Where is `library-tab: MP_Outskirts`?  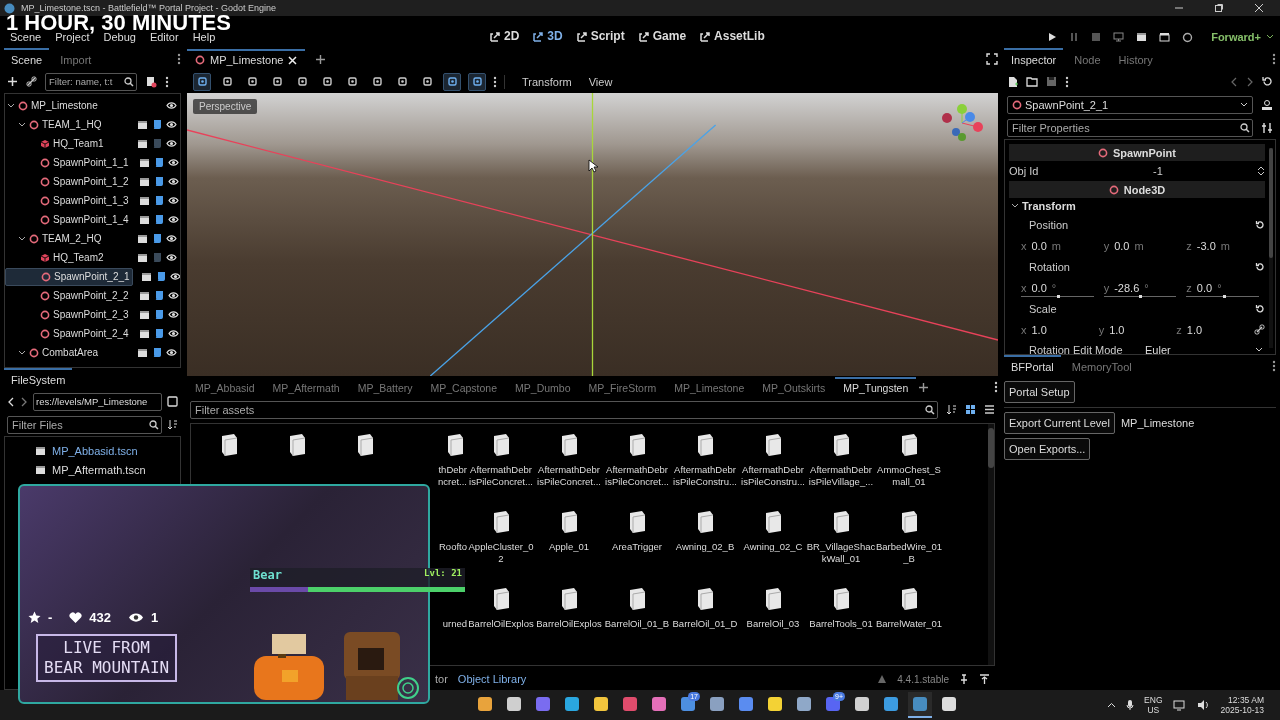
library-tab: MP_Outskirts is located at coordinates (794, 387).